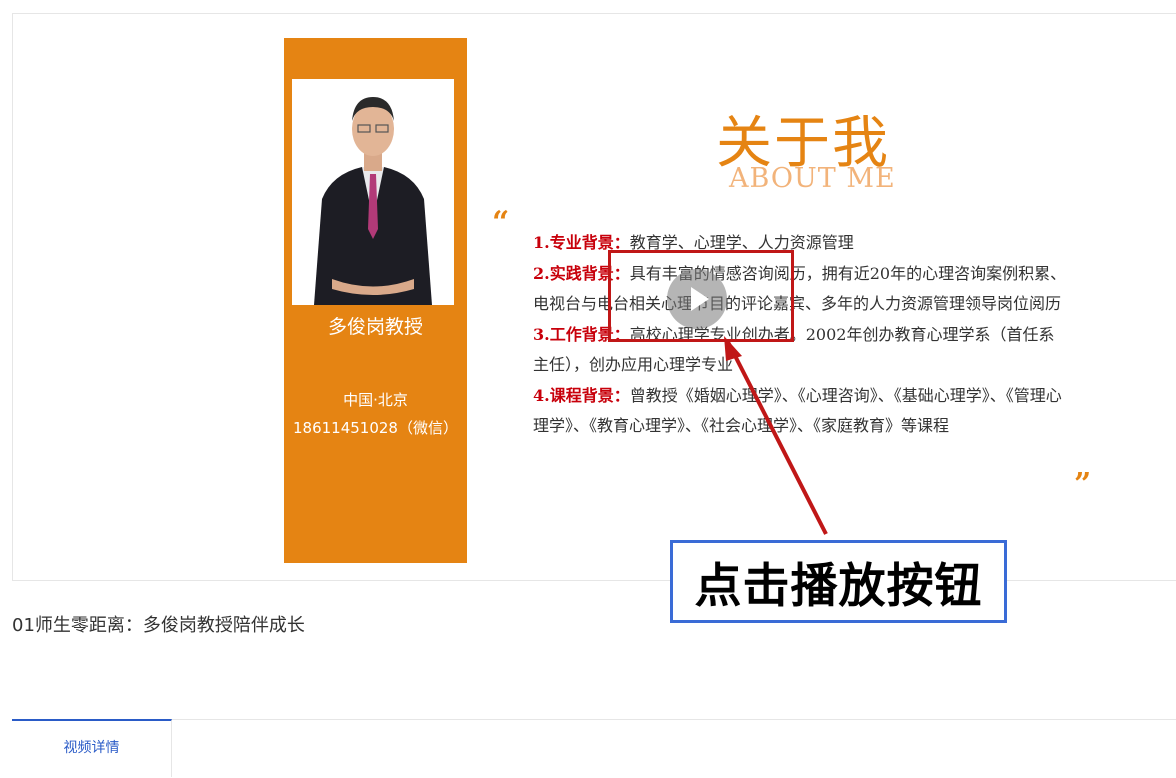 Image resolution: width=1176 pixels, height=778 pixels. What do you see at coordinates (92, 748) in the screenshot?
I see `tab-video-details: 视频详情` at bounding box center [92, 748].